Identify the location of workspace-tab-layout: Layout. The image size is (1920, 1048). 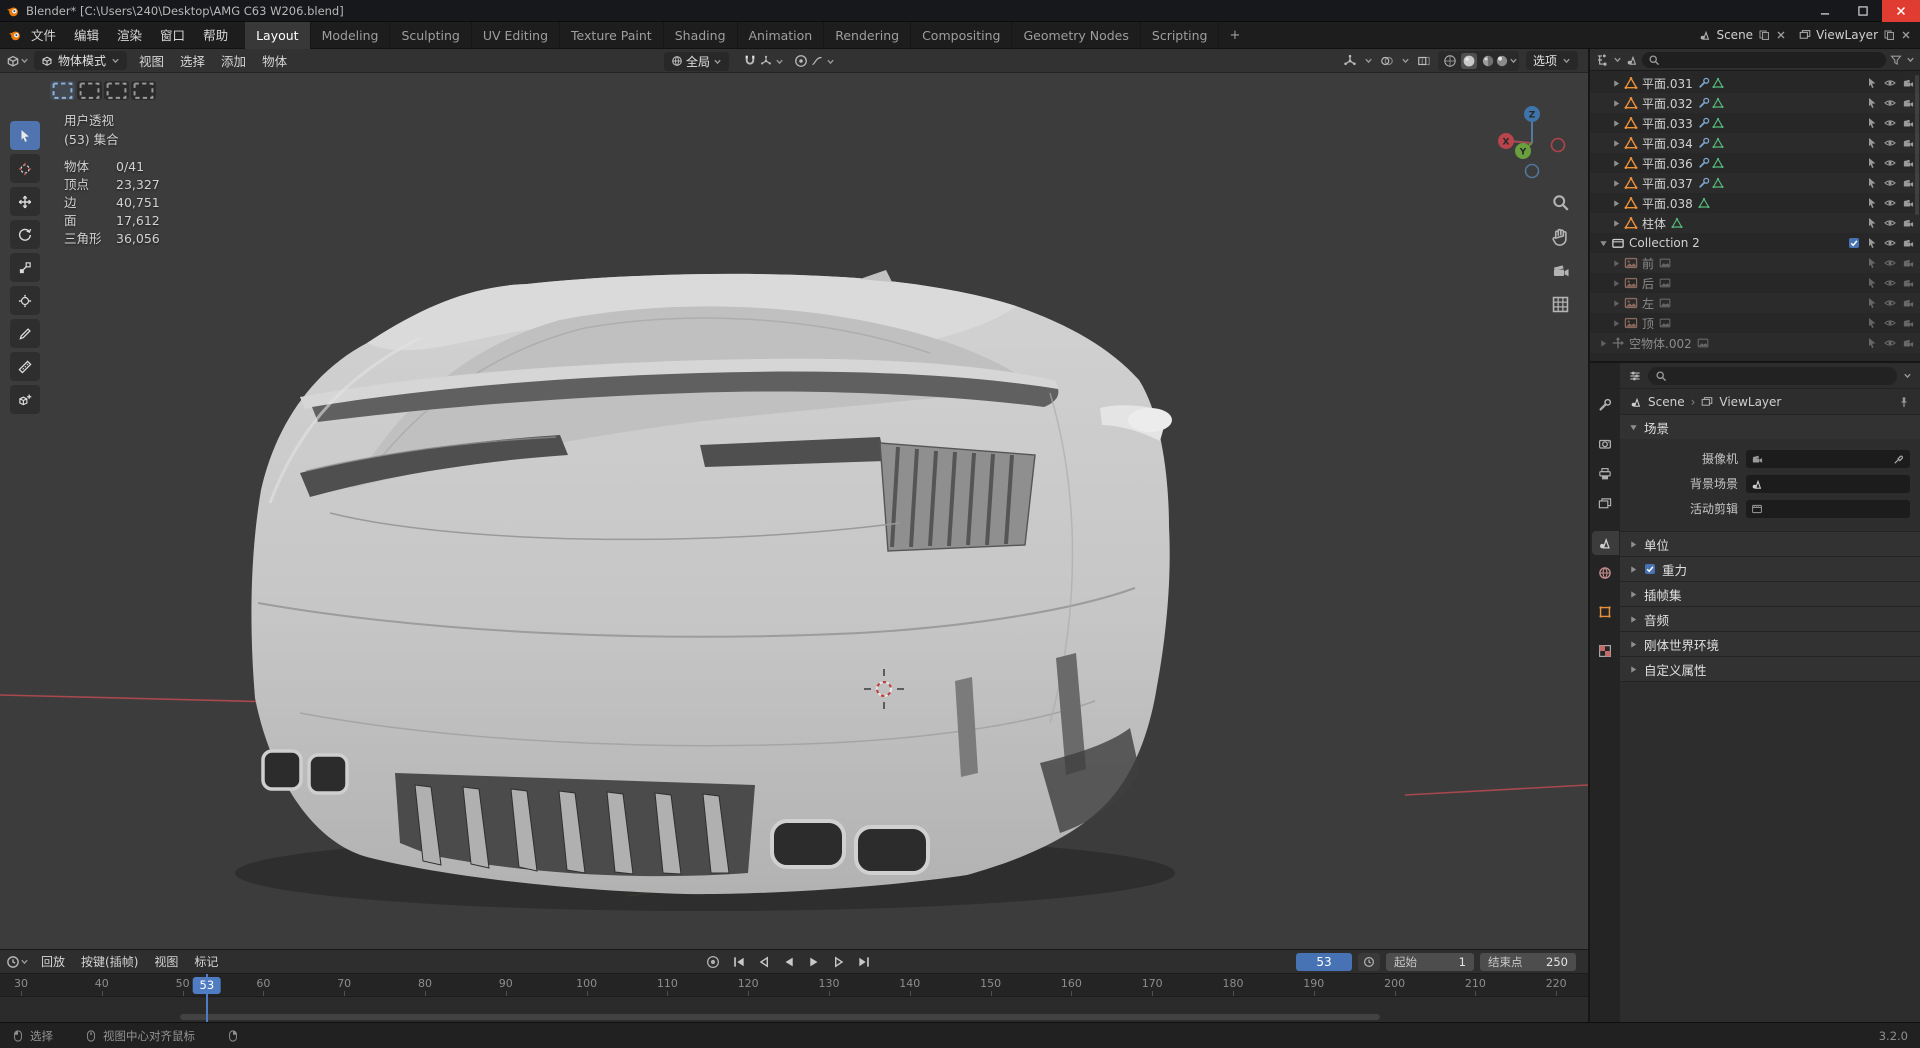
(278, 35).